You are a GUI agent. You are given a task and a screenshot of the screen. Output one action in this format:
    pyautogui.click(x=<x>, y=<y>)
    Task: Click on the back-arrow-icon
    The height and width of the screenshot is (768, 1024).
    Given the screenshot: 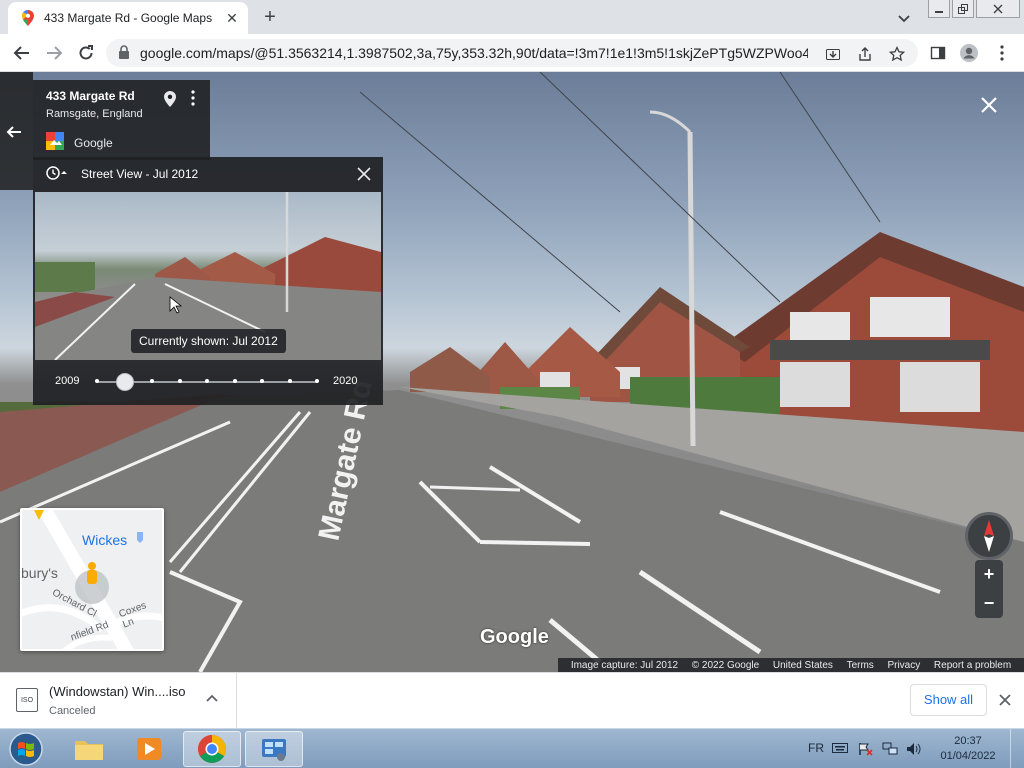 What is the action you would take?
    pyautogui.click(x=22, y=53)
    